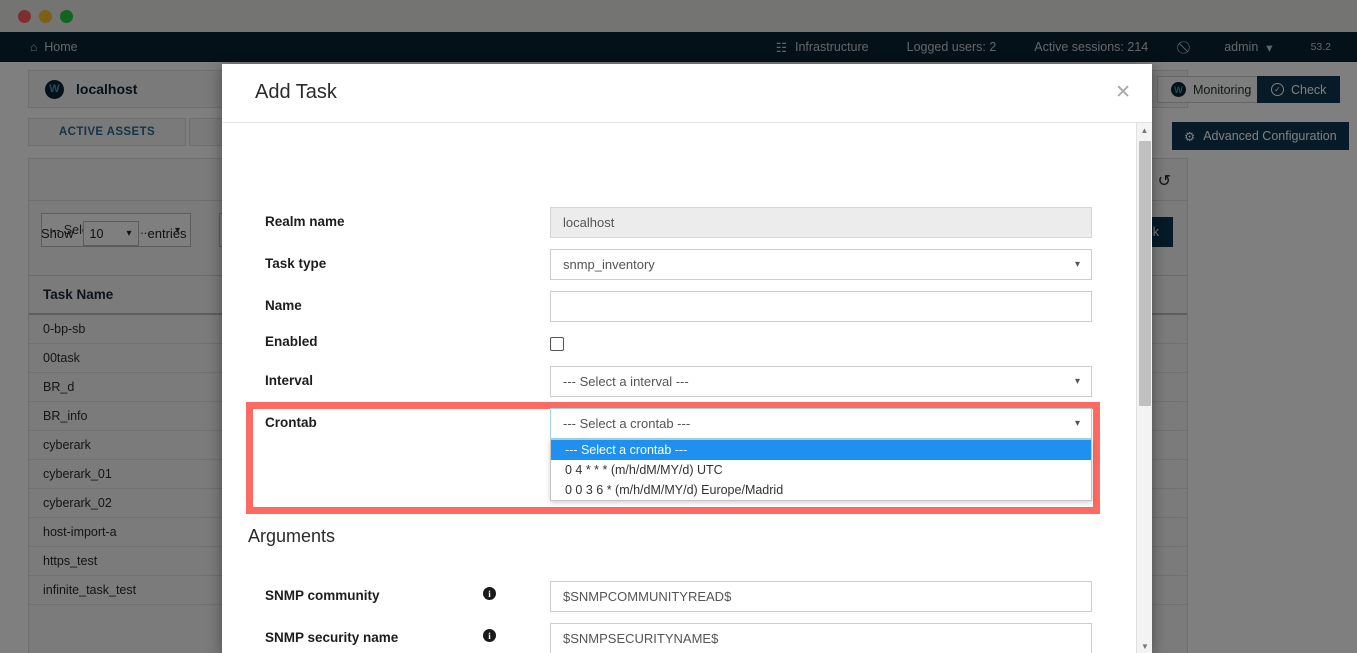 This screenshot has height=653, width=1357. Describe the element at coordinates (296, 92) in the screenshot. I see `modal-title: Add Task` at that location.